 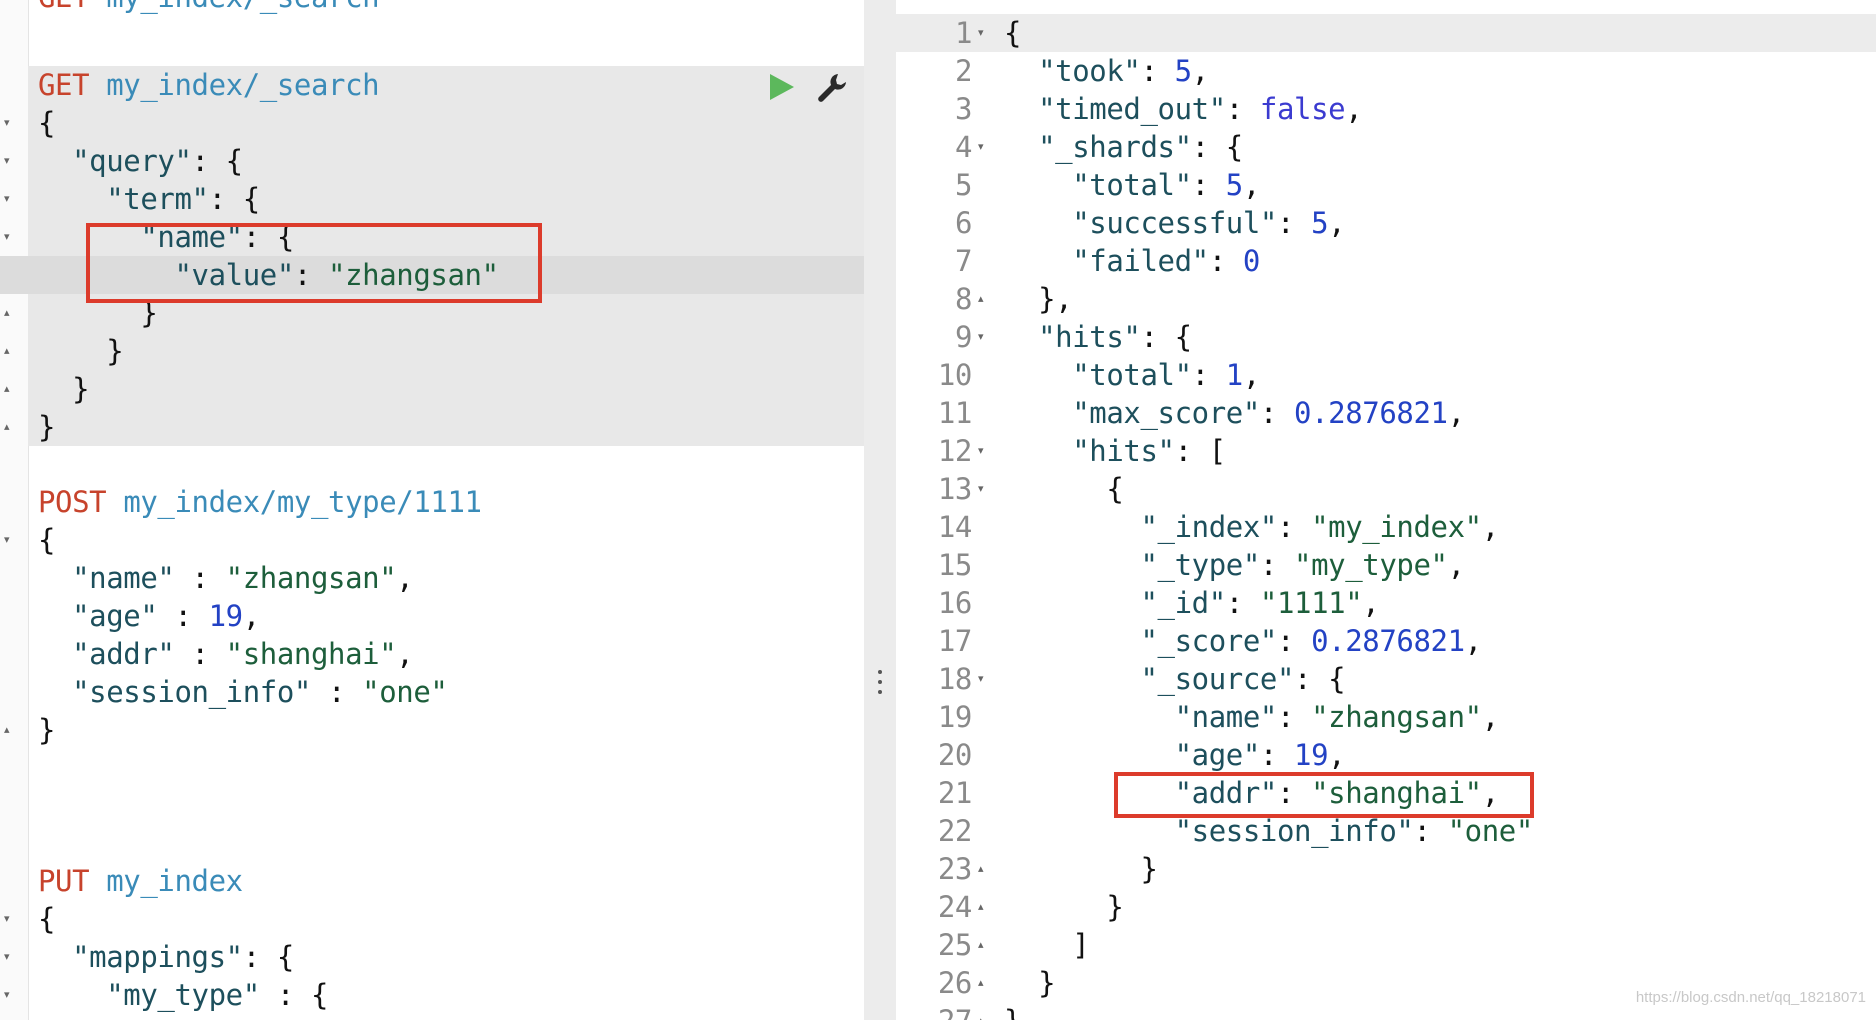 I want to click on response-code: "total": 1,, so click(x=1166, y=375).